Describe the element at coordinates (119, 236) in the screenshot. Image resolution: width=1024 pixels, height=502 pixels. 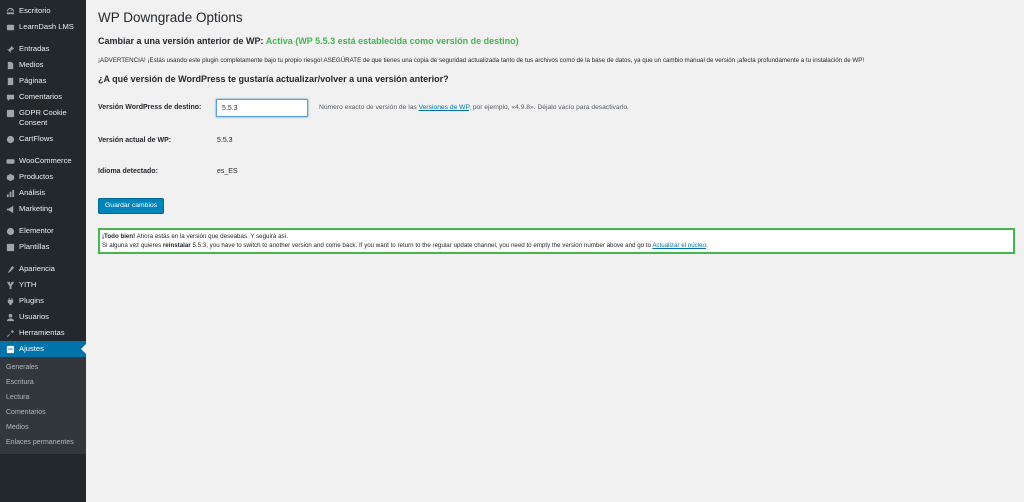
I see `notice-bold: ¡Todo bien!` at that location.